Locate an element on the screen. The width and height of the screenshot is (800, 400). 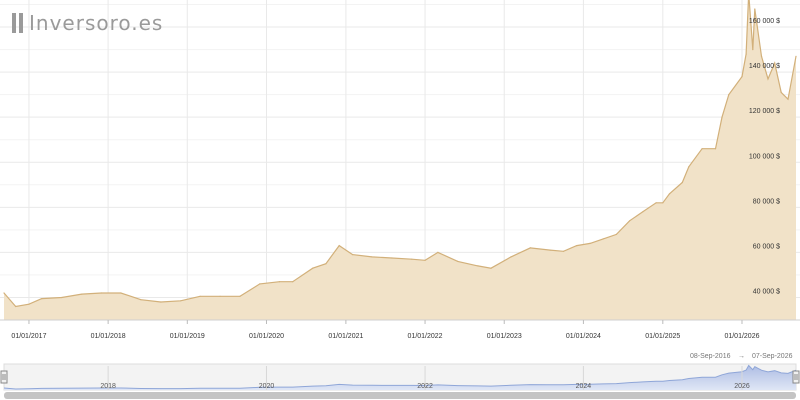
logo-bars-icon is located at coordinates (17, 23).